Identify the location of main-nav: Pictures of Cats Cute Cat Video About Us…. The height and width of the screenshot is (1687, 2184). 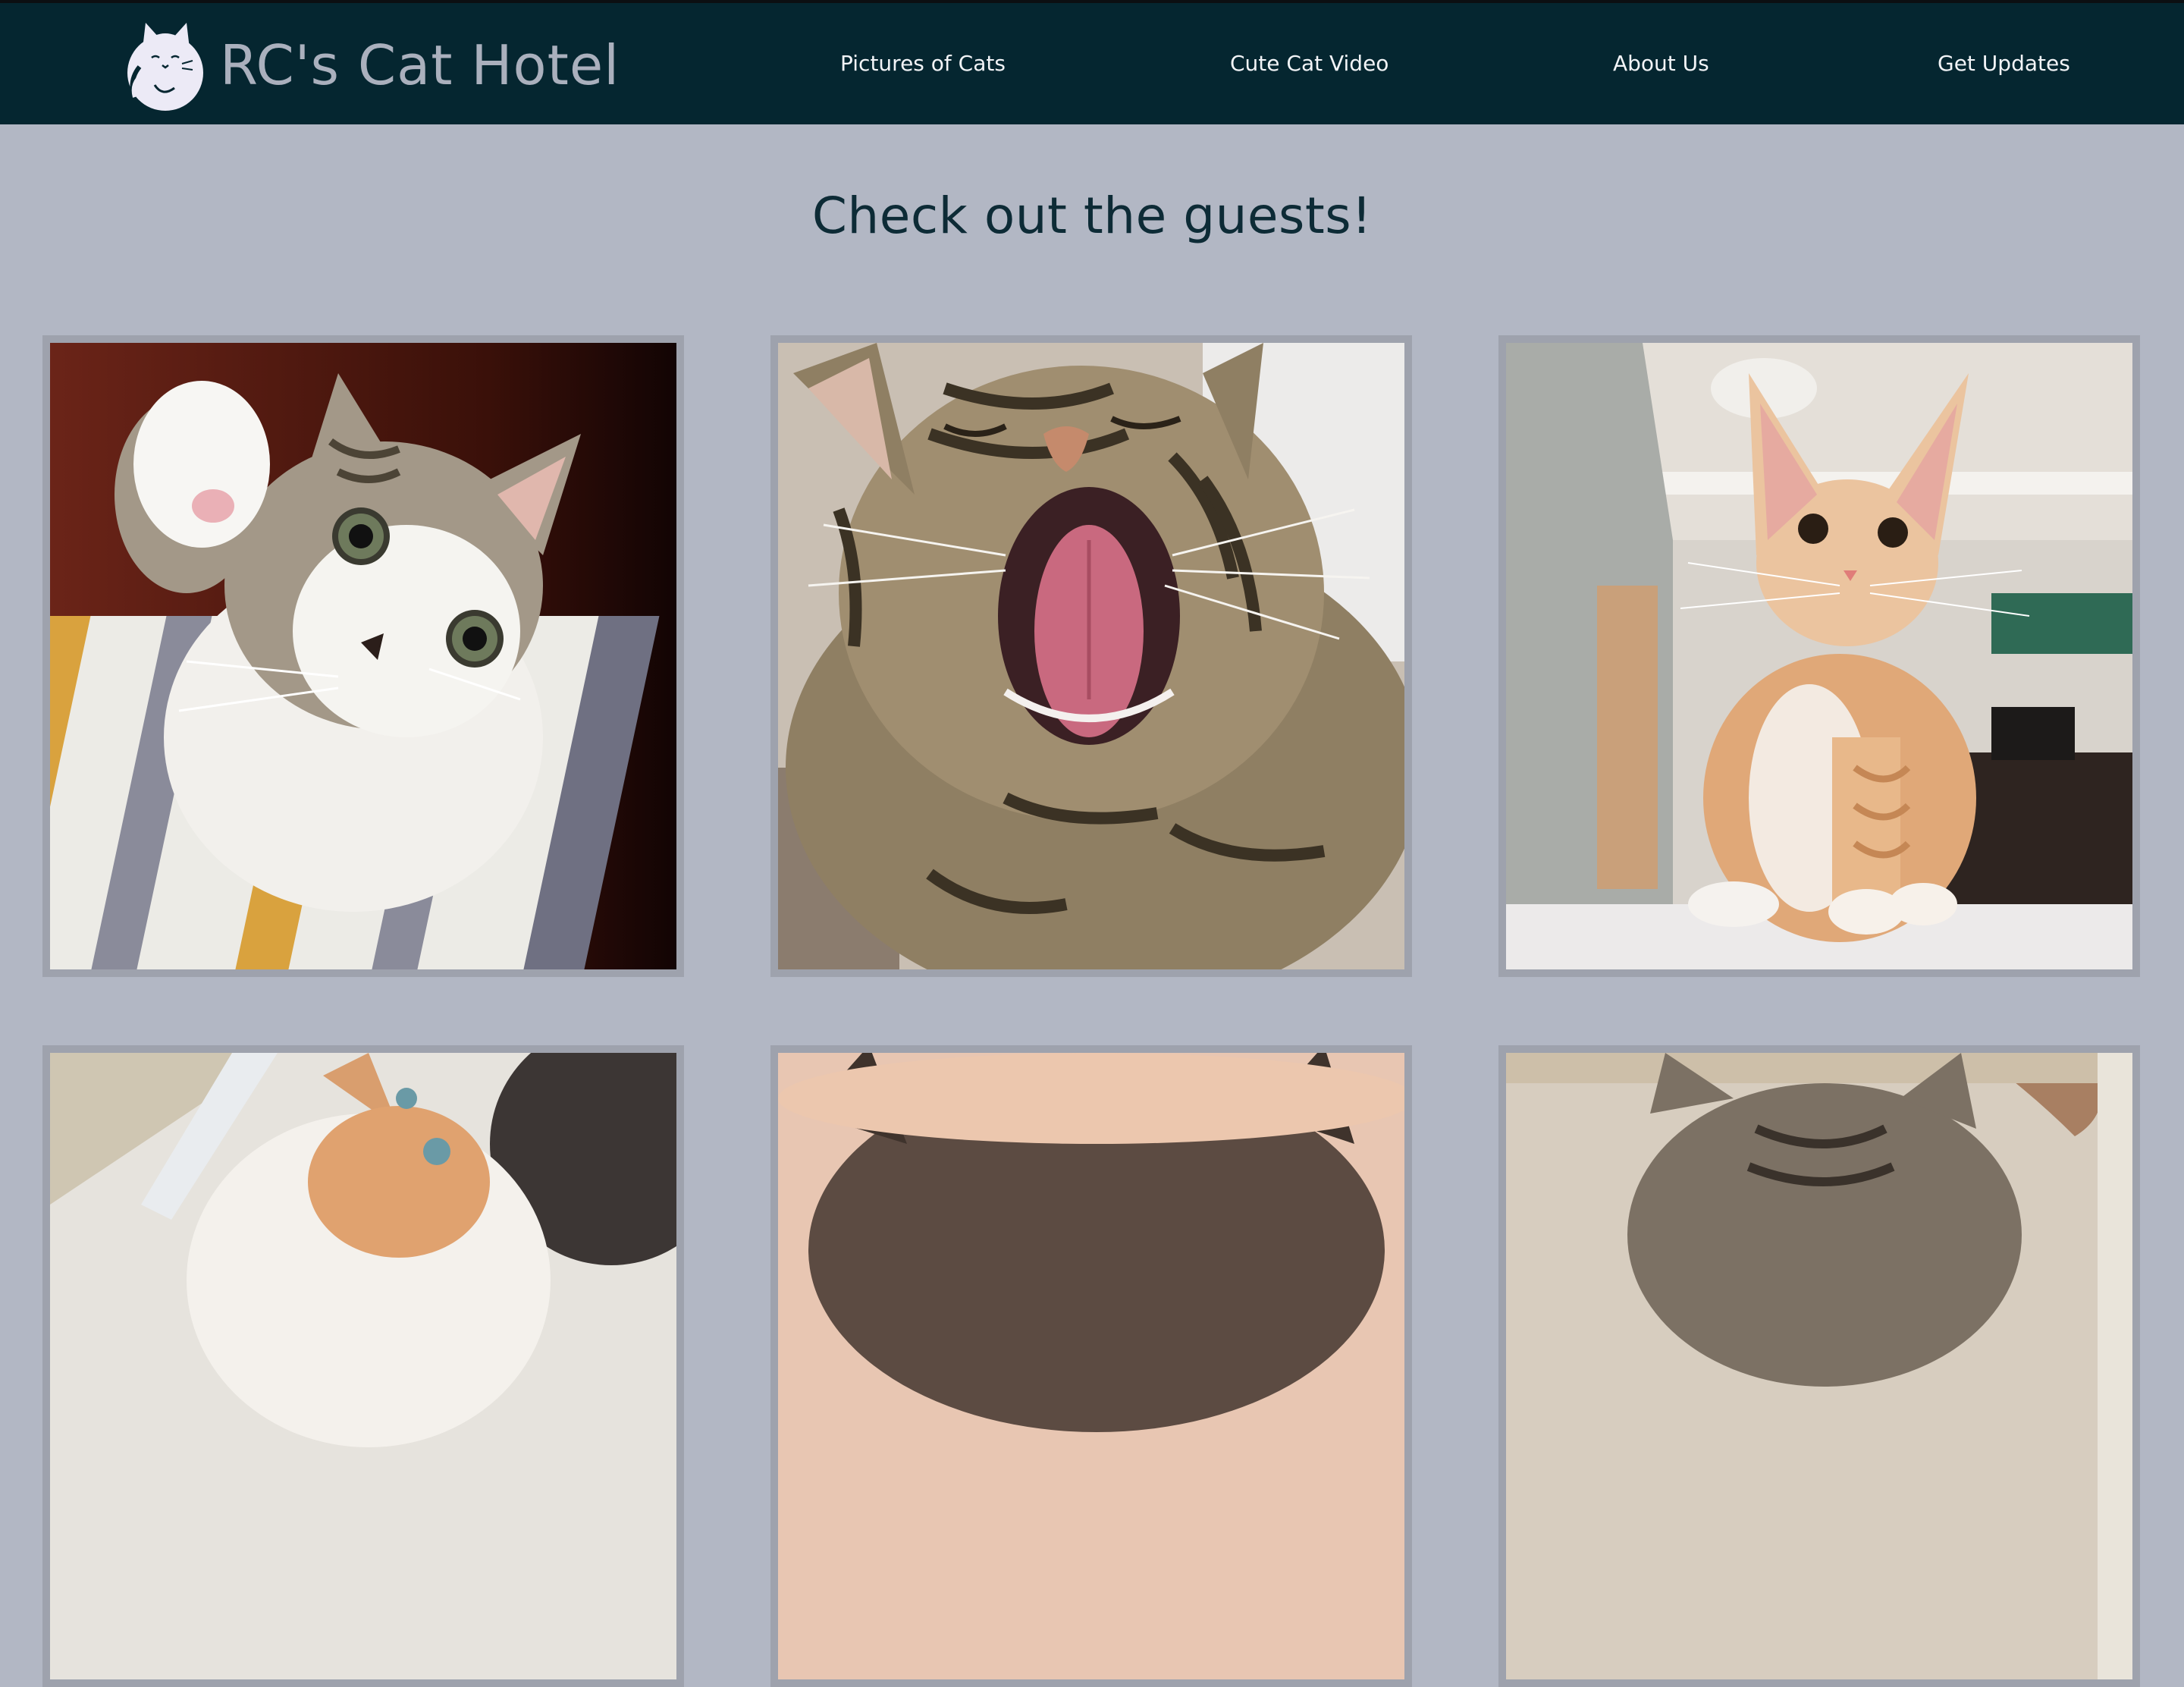
(1092, 63).